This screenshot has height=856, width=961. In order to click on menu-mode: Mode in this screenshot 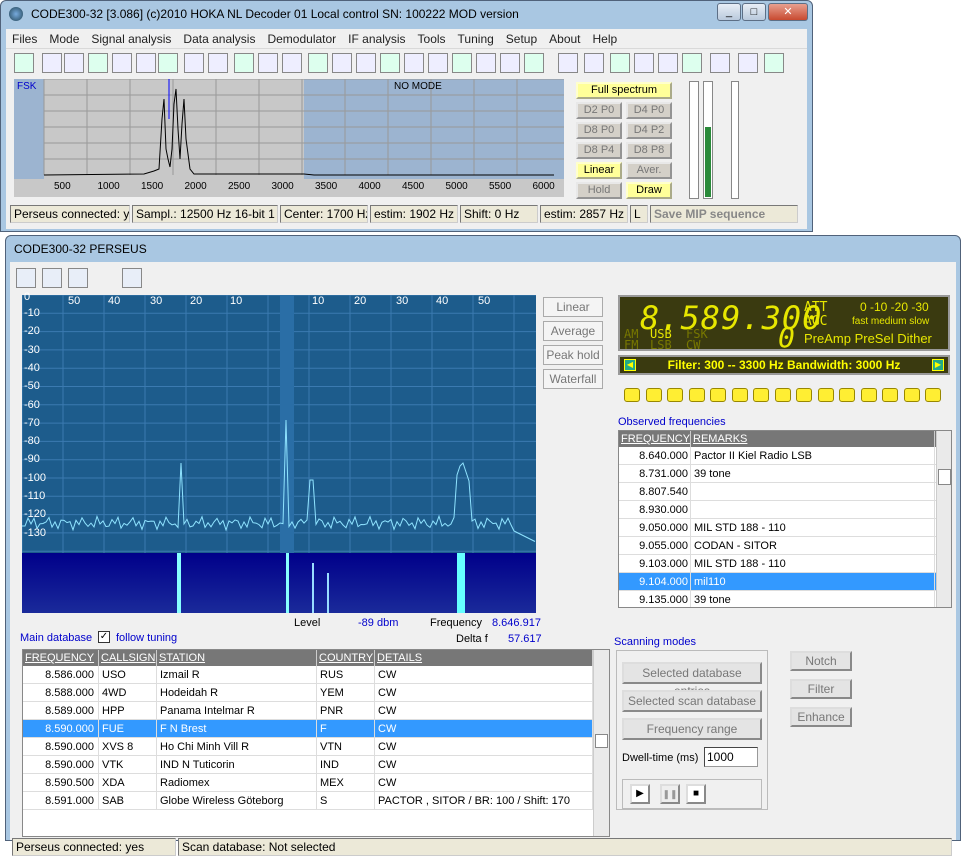, I will do `click(64, 39)`.